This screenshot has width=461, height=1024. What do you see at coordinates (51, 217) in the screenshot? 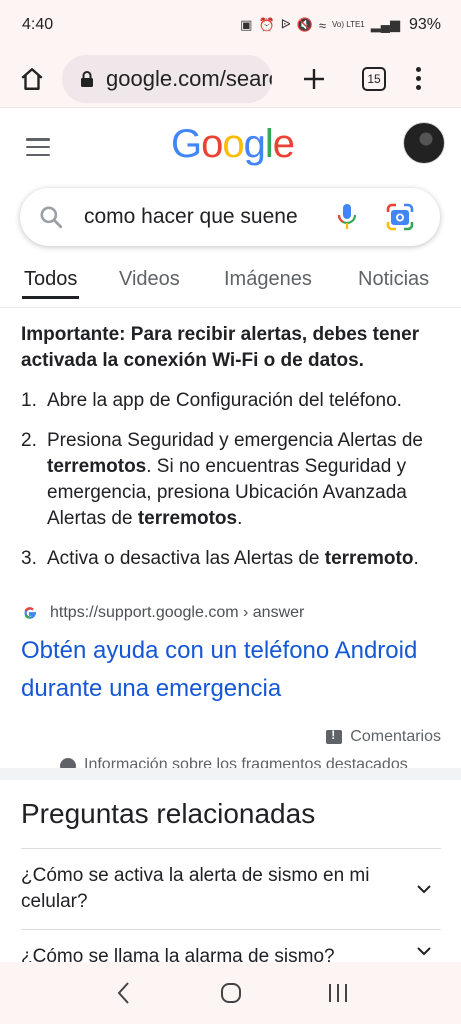
I see `search-icon` at bounding box center [51, 217].